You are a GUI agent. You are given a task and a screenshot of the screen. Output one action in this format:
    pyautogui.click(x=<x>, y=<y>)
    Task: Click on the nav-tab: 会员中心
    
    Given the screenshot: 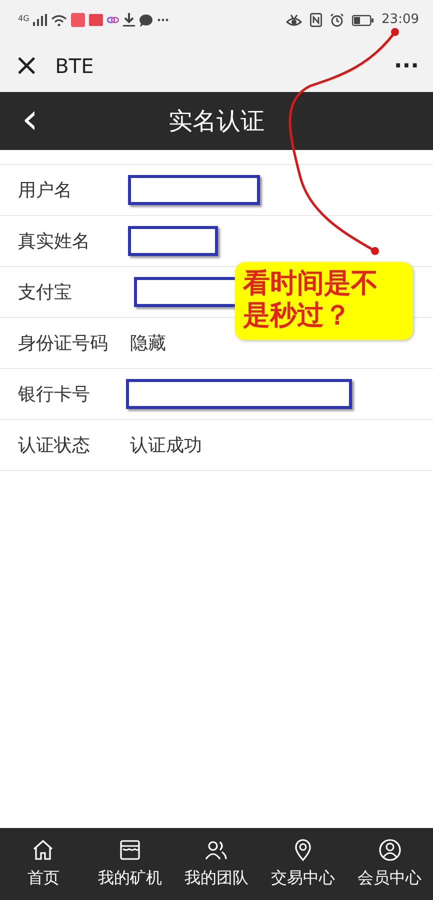 What is the action you would take?
    pyautogui.click(x=389, y=864)
    